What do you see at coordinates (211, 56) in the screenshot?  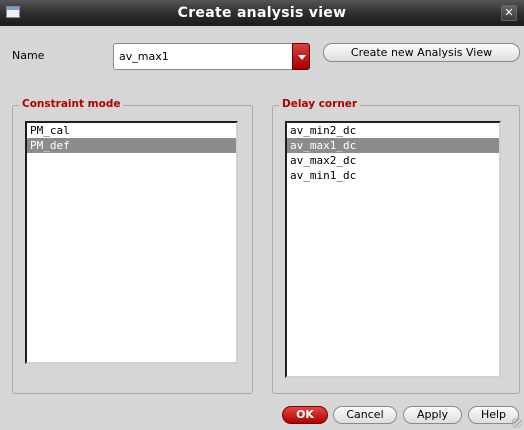 I see `name-combobox: av_max1` at bounding box center [211, 56].